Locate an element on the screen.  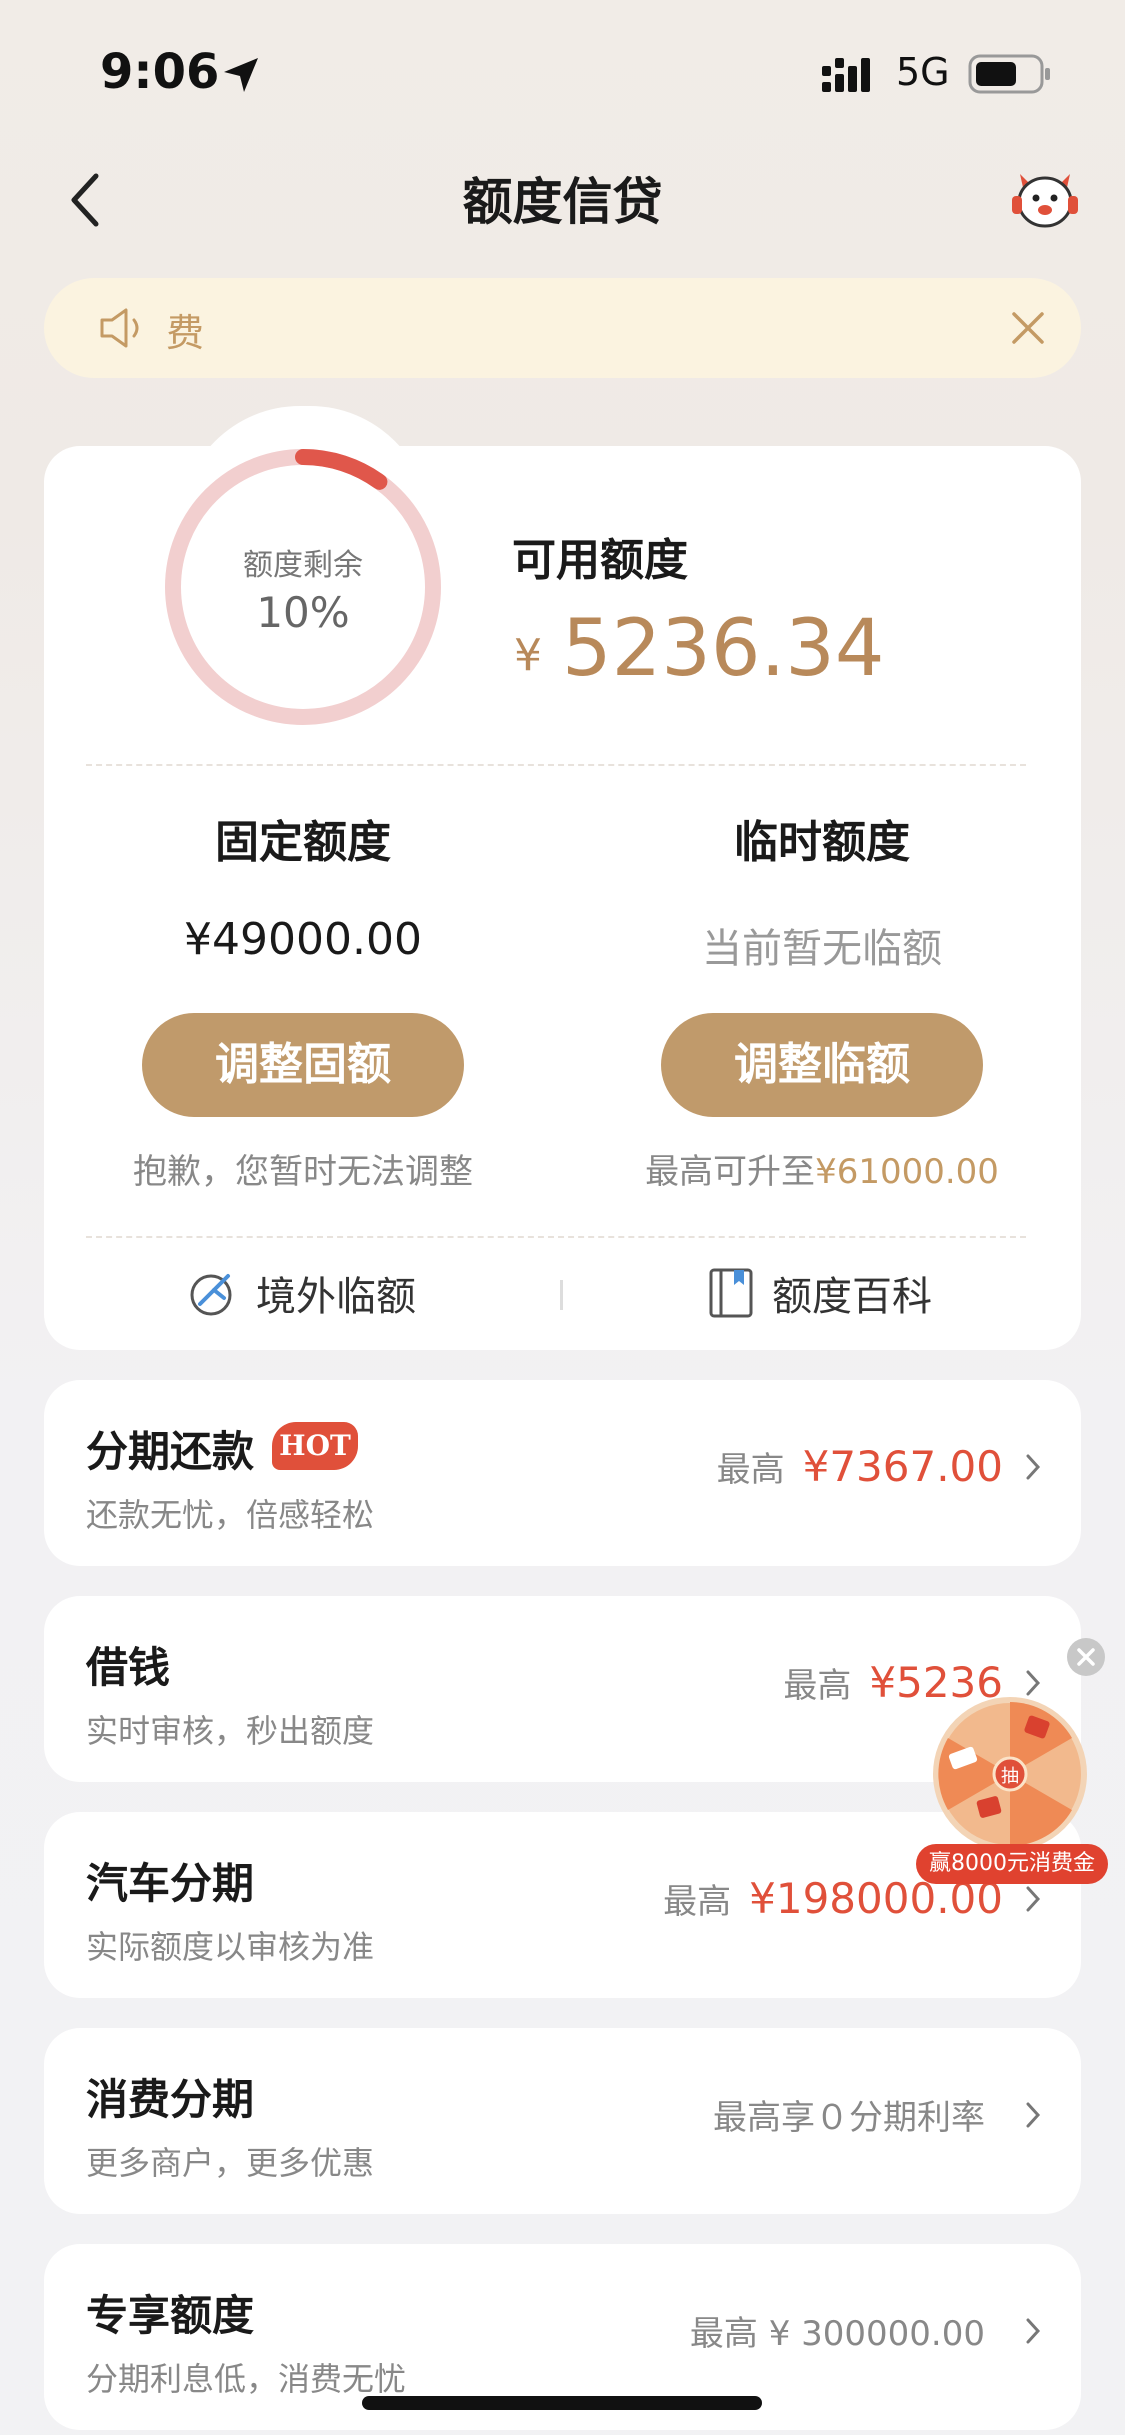
speaker-icon is located at coordinates (119, 328).